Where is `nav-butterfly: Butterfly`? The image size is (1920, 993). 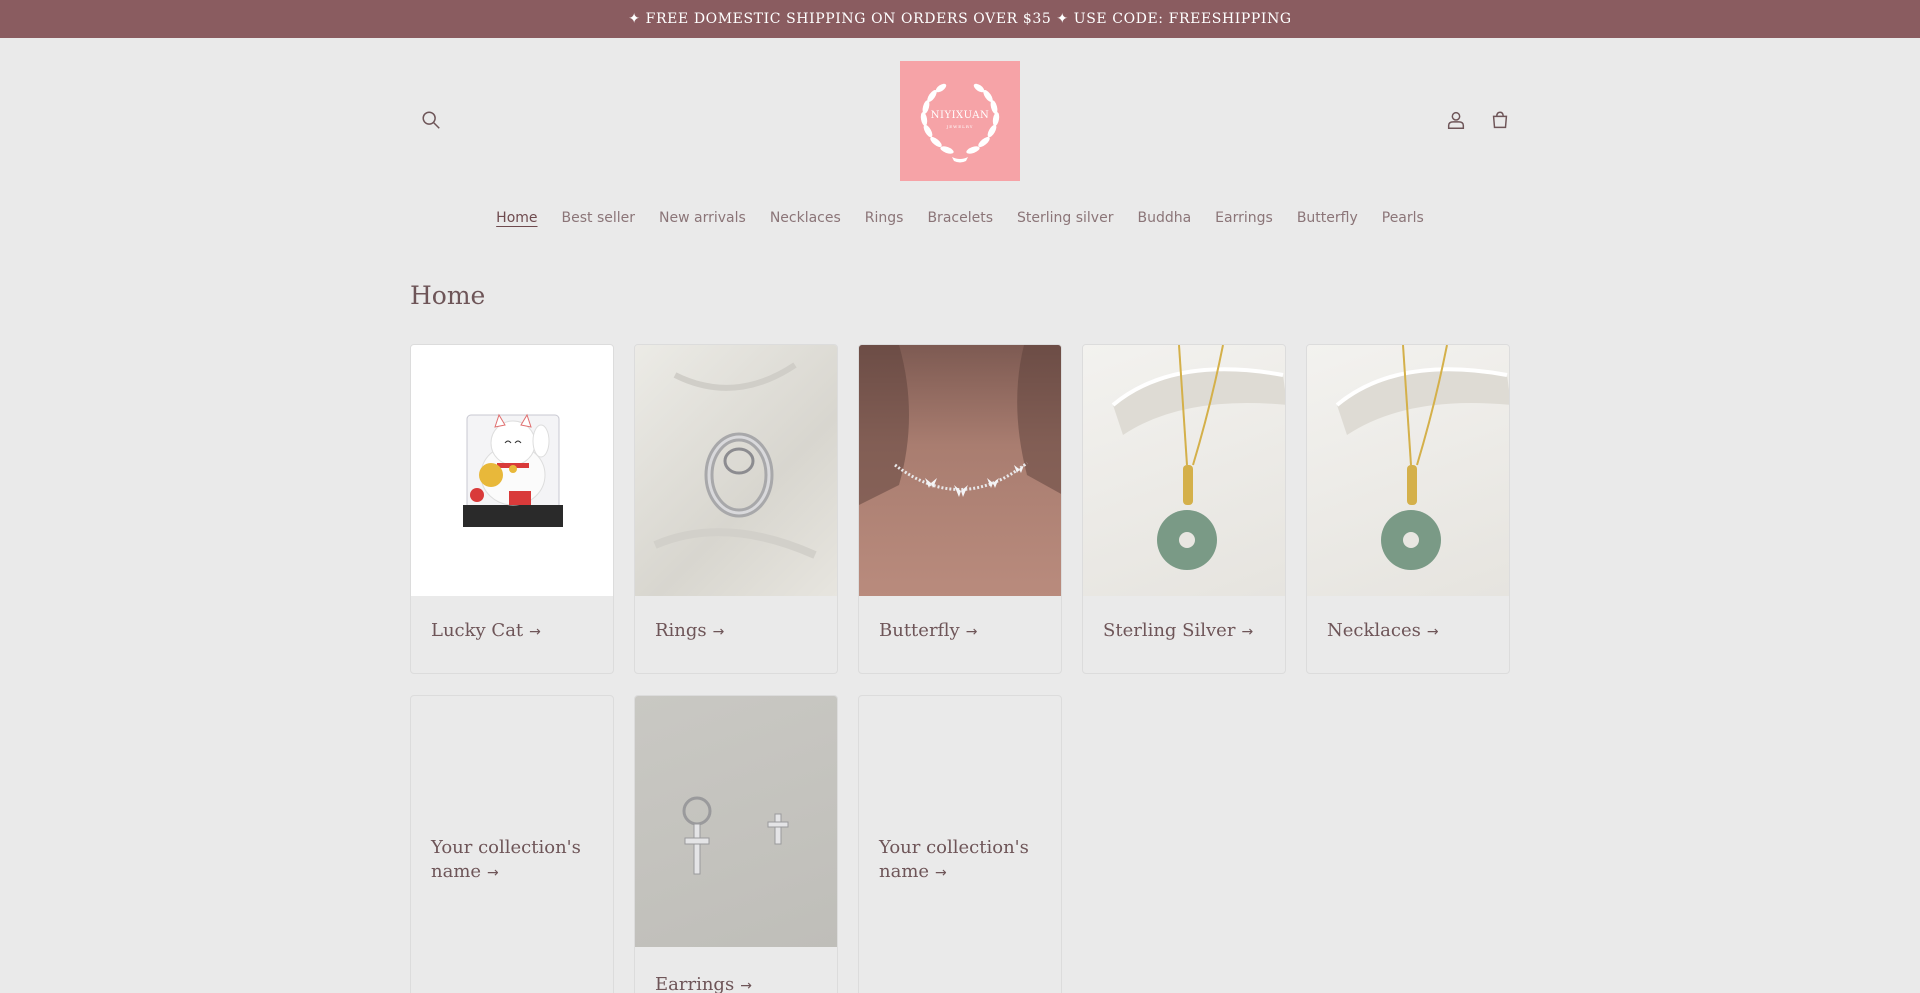
nav-butterfly: Butterfly is located at coordinates (1327, 218).